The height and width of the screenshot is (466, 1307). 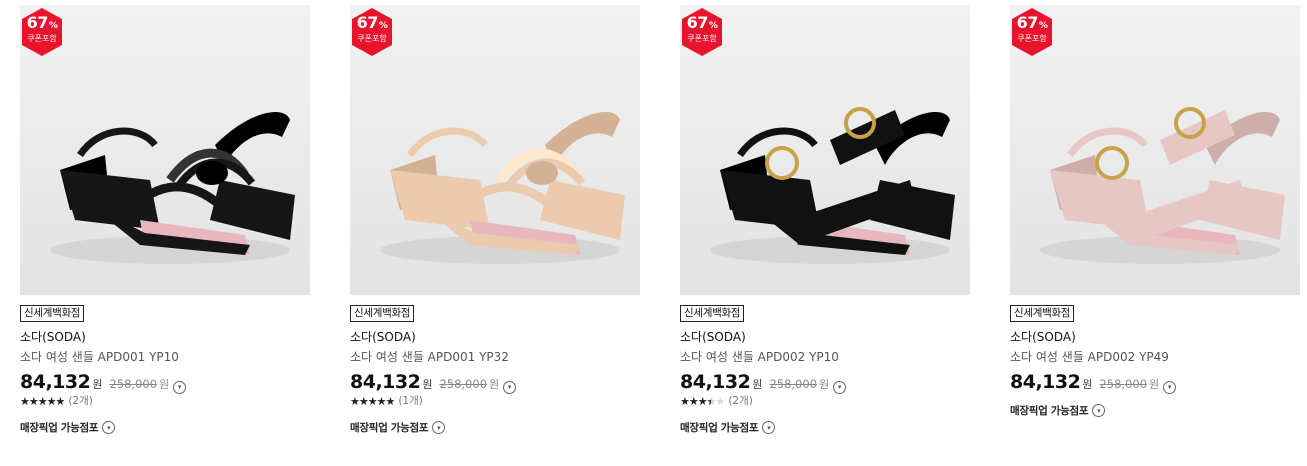 I want to click on product-name: 소다 여성 샌들 APD002 YP49, so click(x=1155, y=357).